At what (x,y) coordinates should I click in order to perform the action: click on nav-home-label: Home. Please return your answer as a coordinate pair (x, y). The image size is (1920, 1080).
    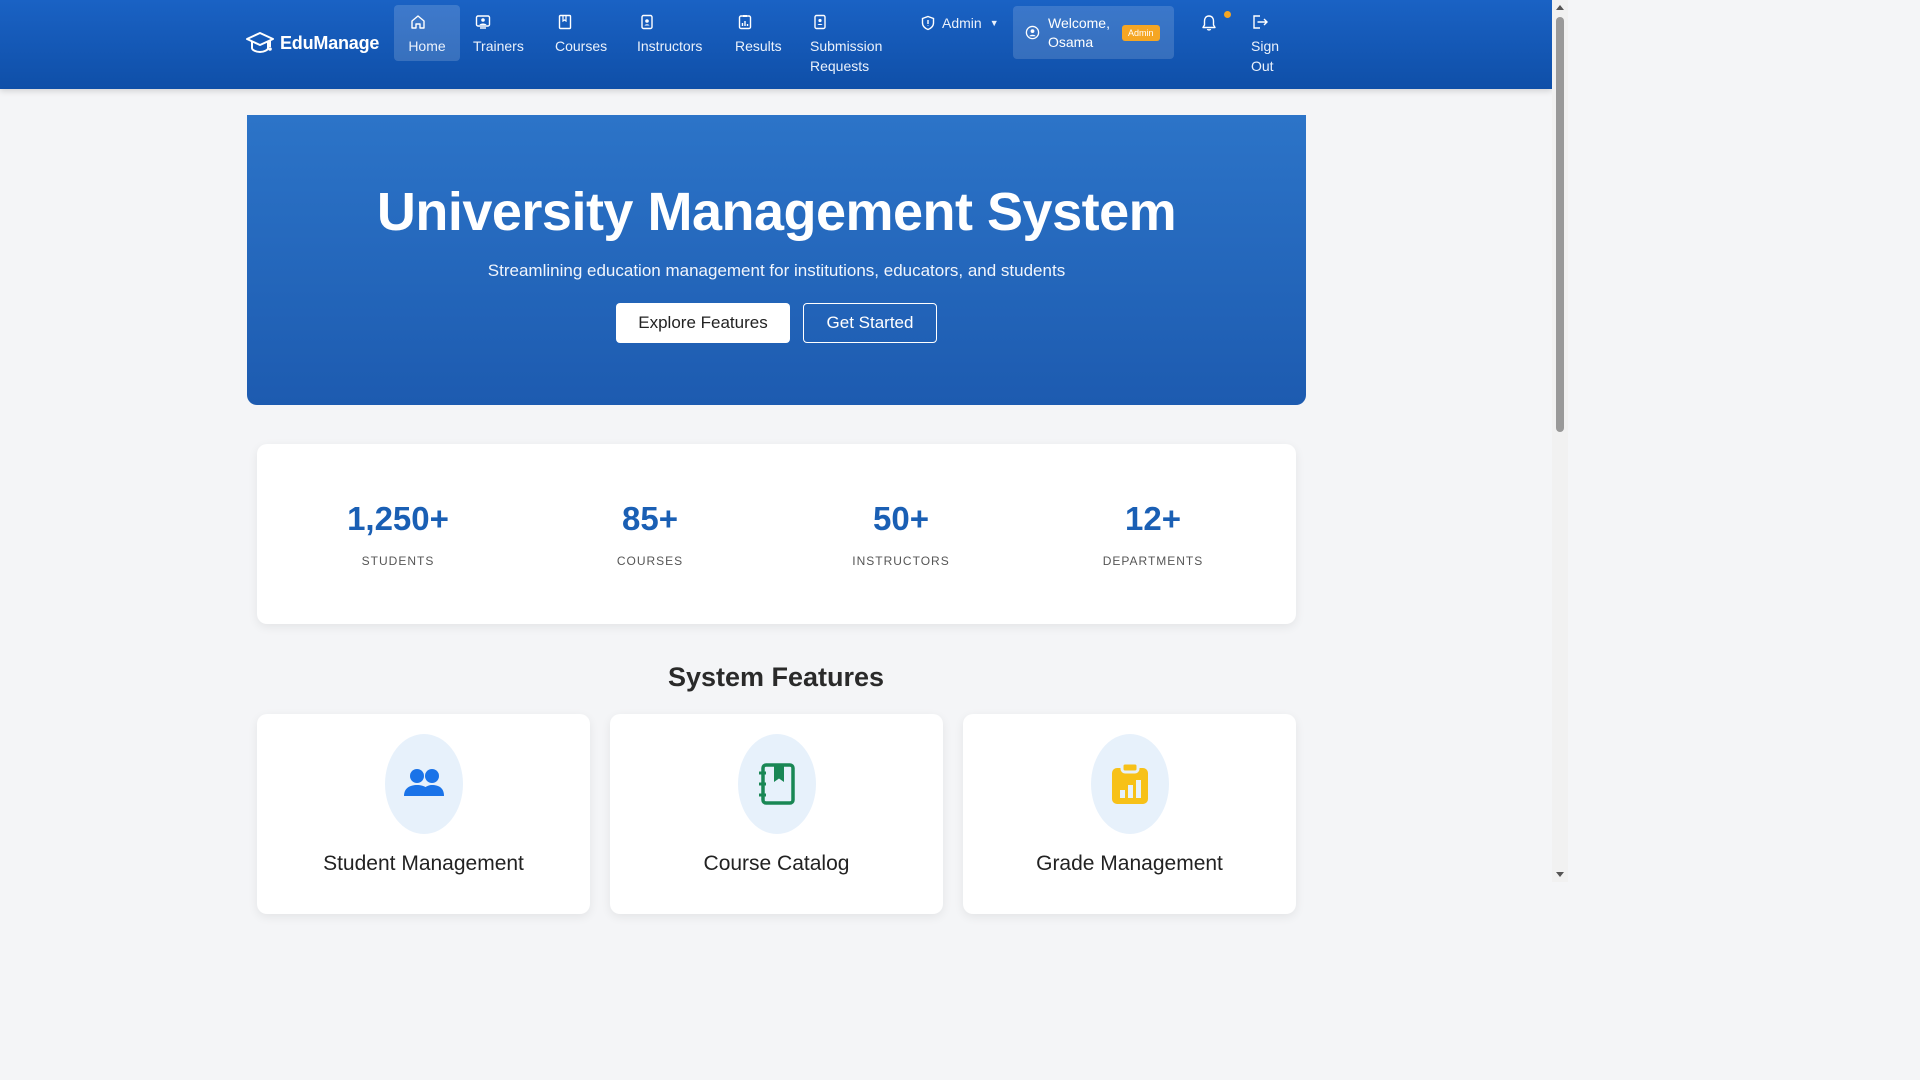
    Looking at the image, I should click on (427, 46).